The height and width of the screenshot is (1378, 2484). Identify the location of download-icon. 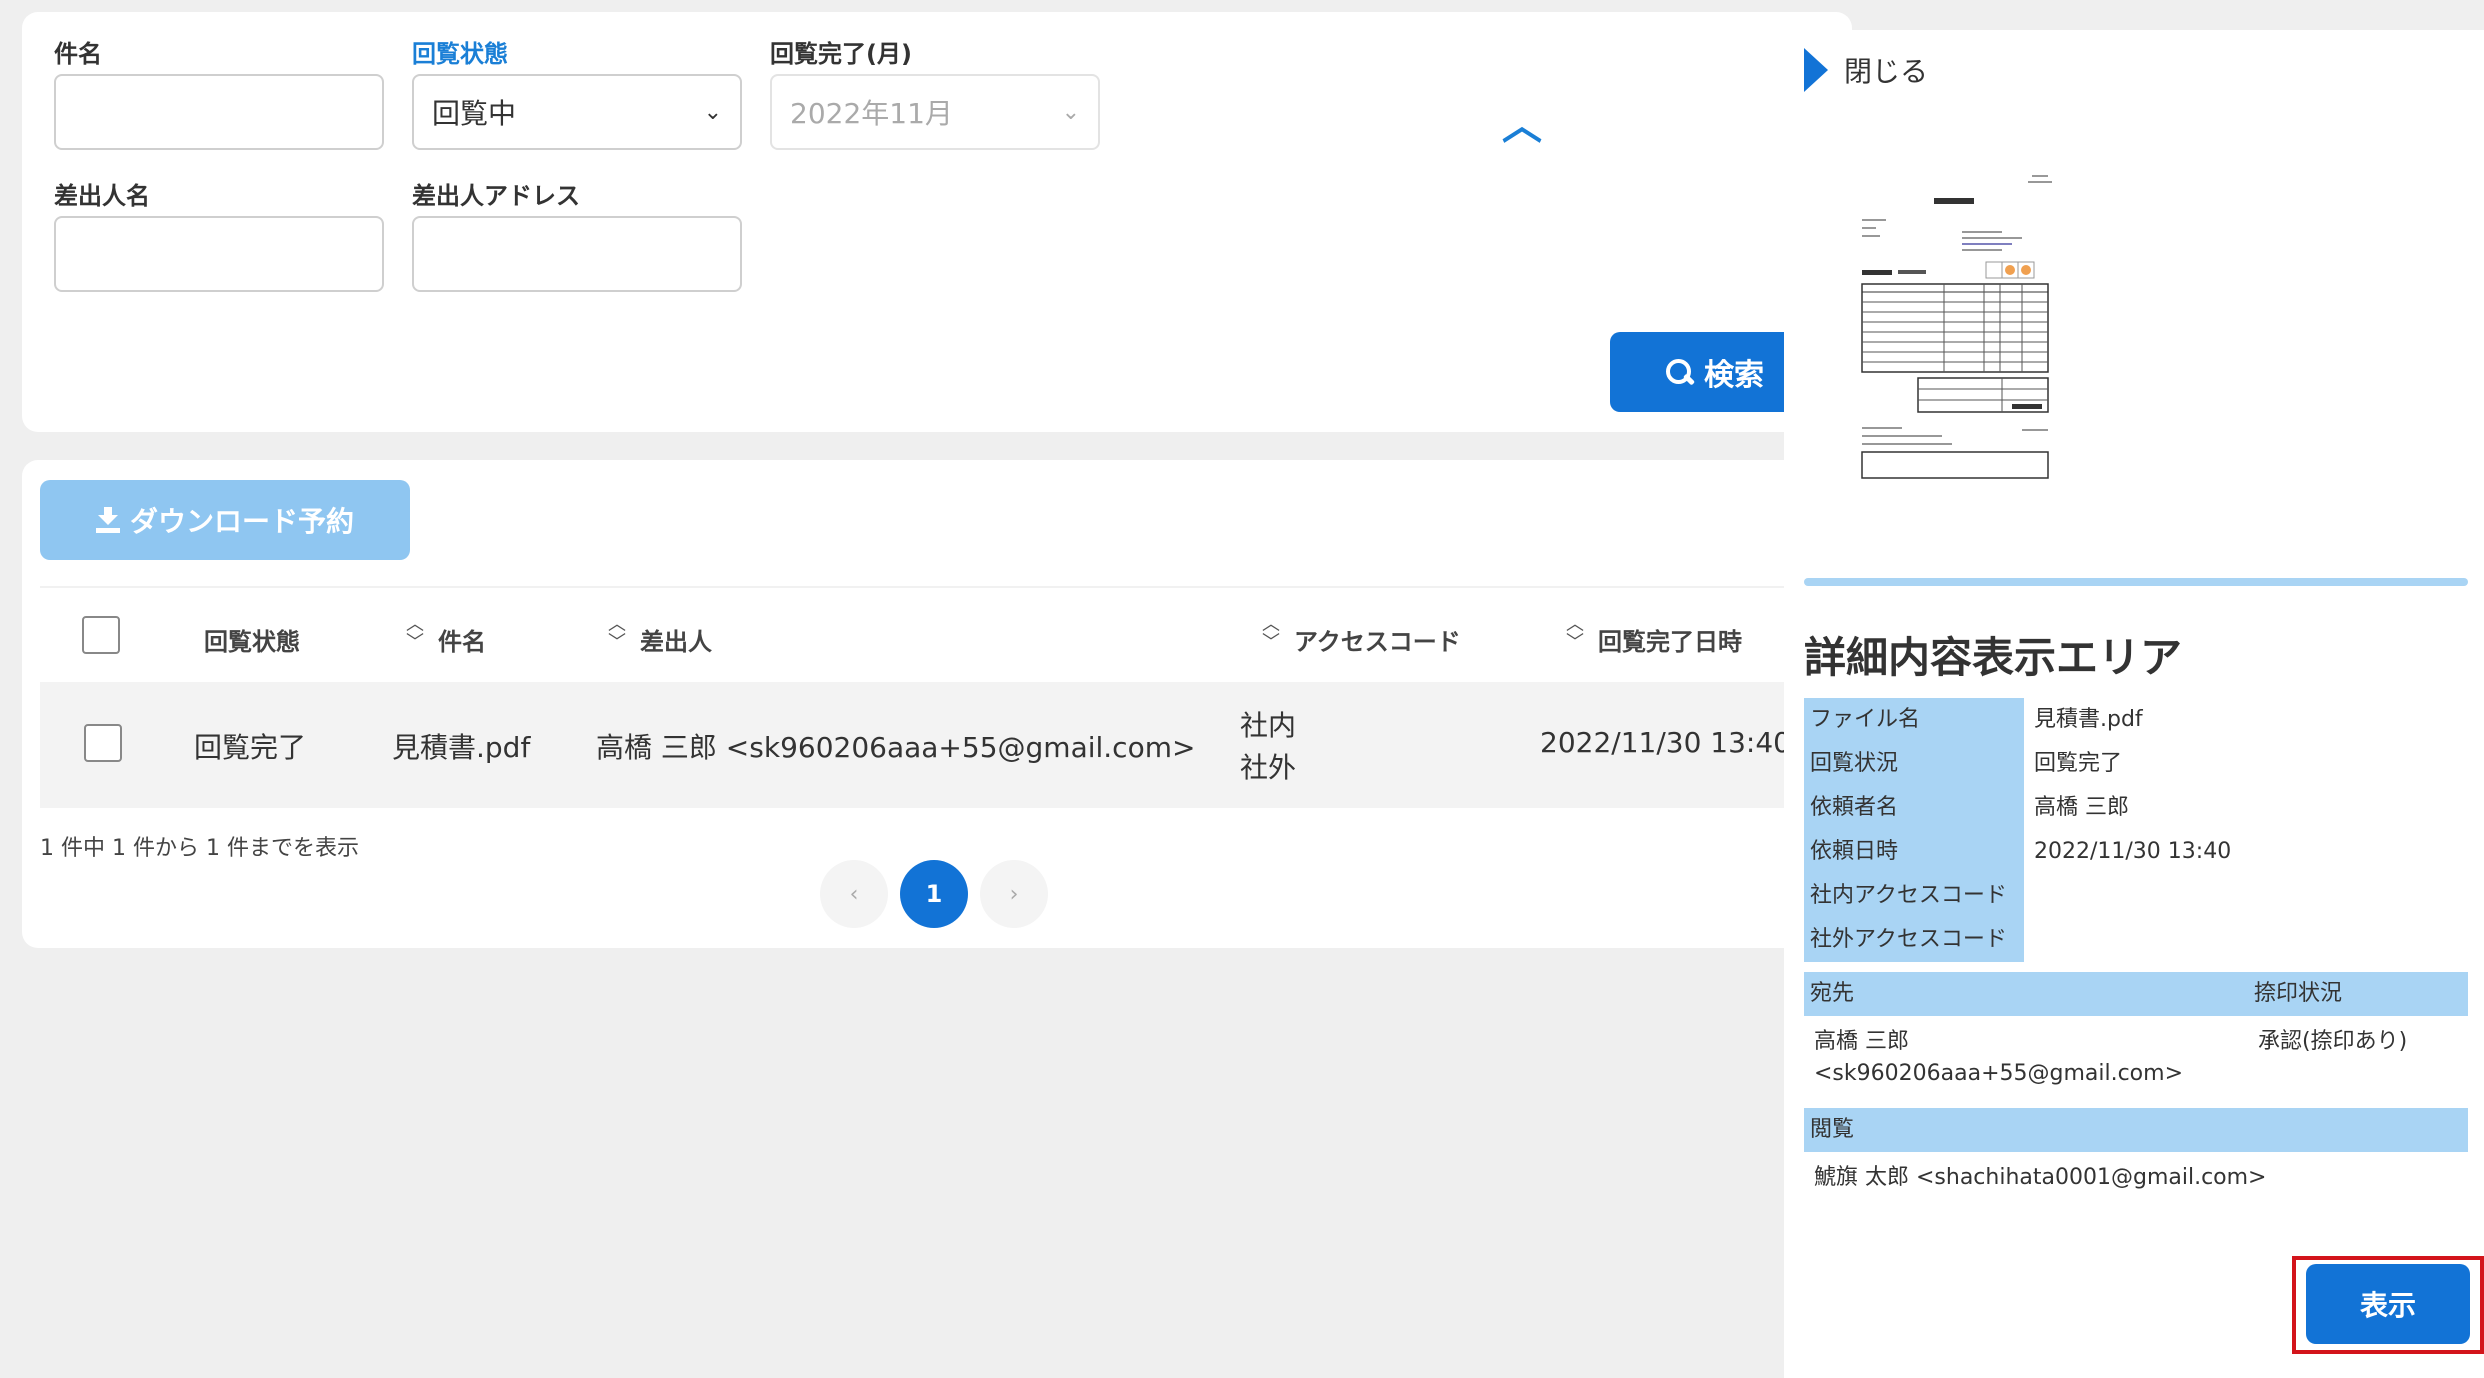
(107, 520).